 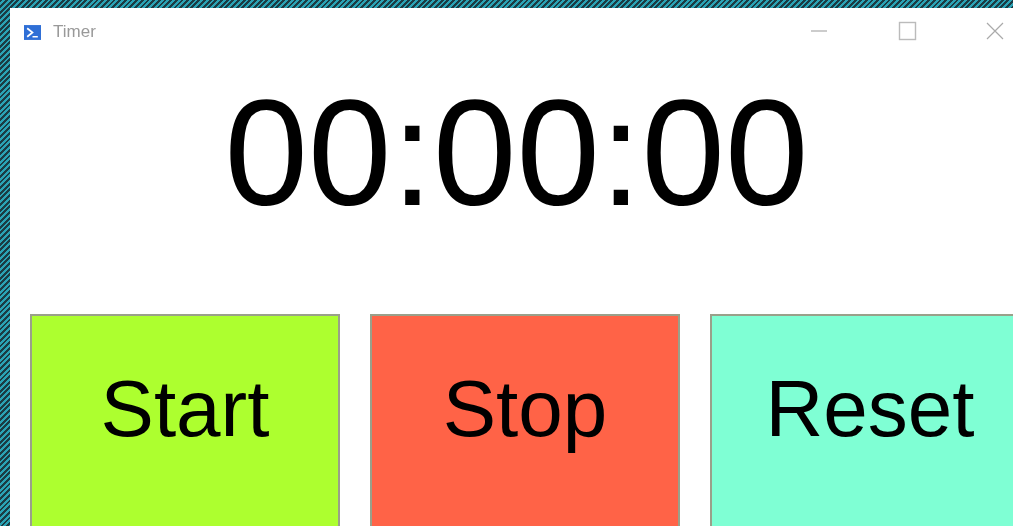 What do you see at coordinates (185, 420) in the screenshot?
I see `timer-button: Start` at bounding box center [185, 420].